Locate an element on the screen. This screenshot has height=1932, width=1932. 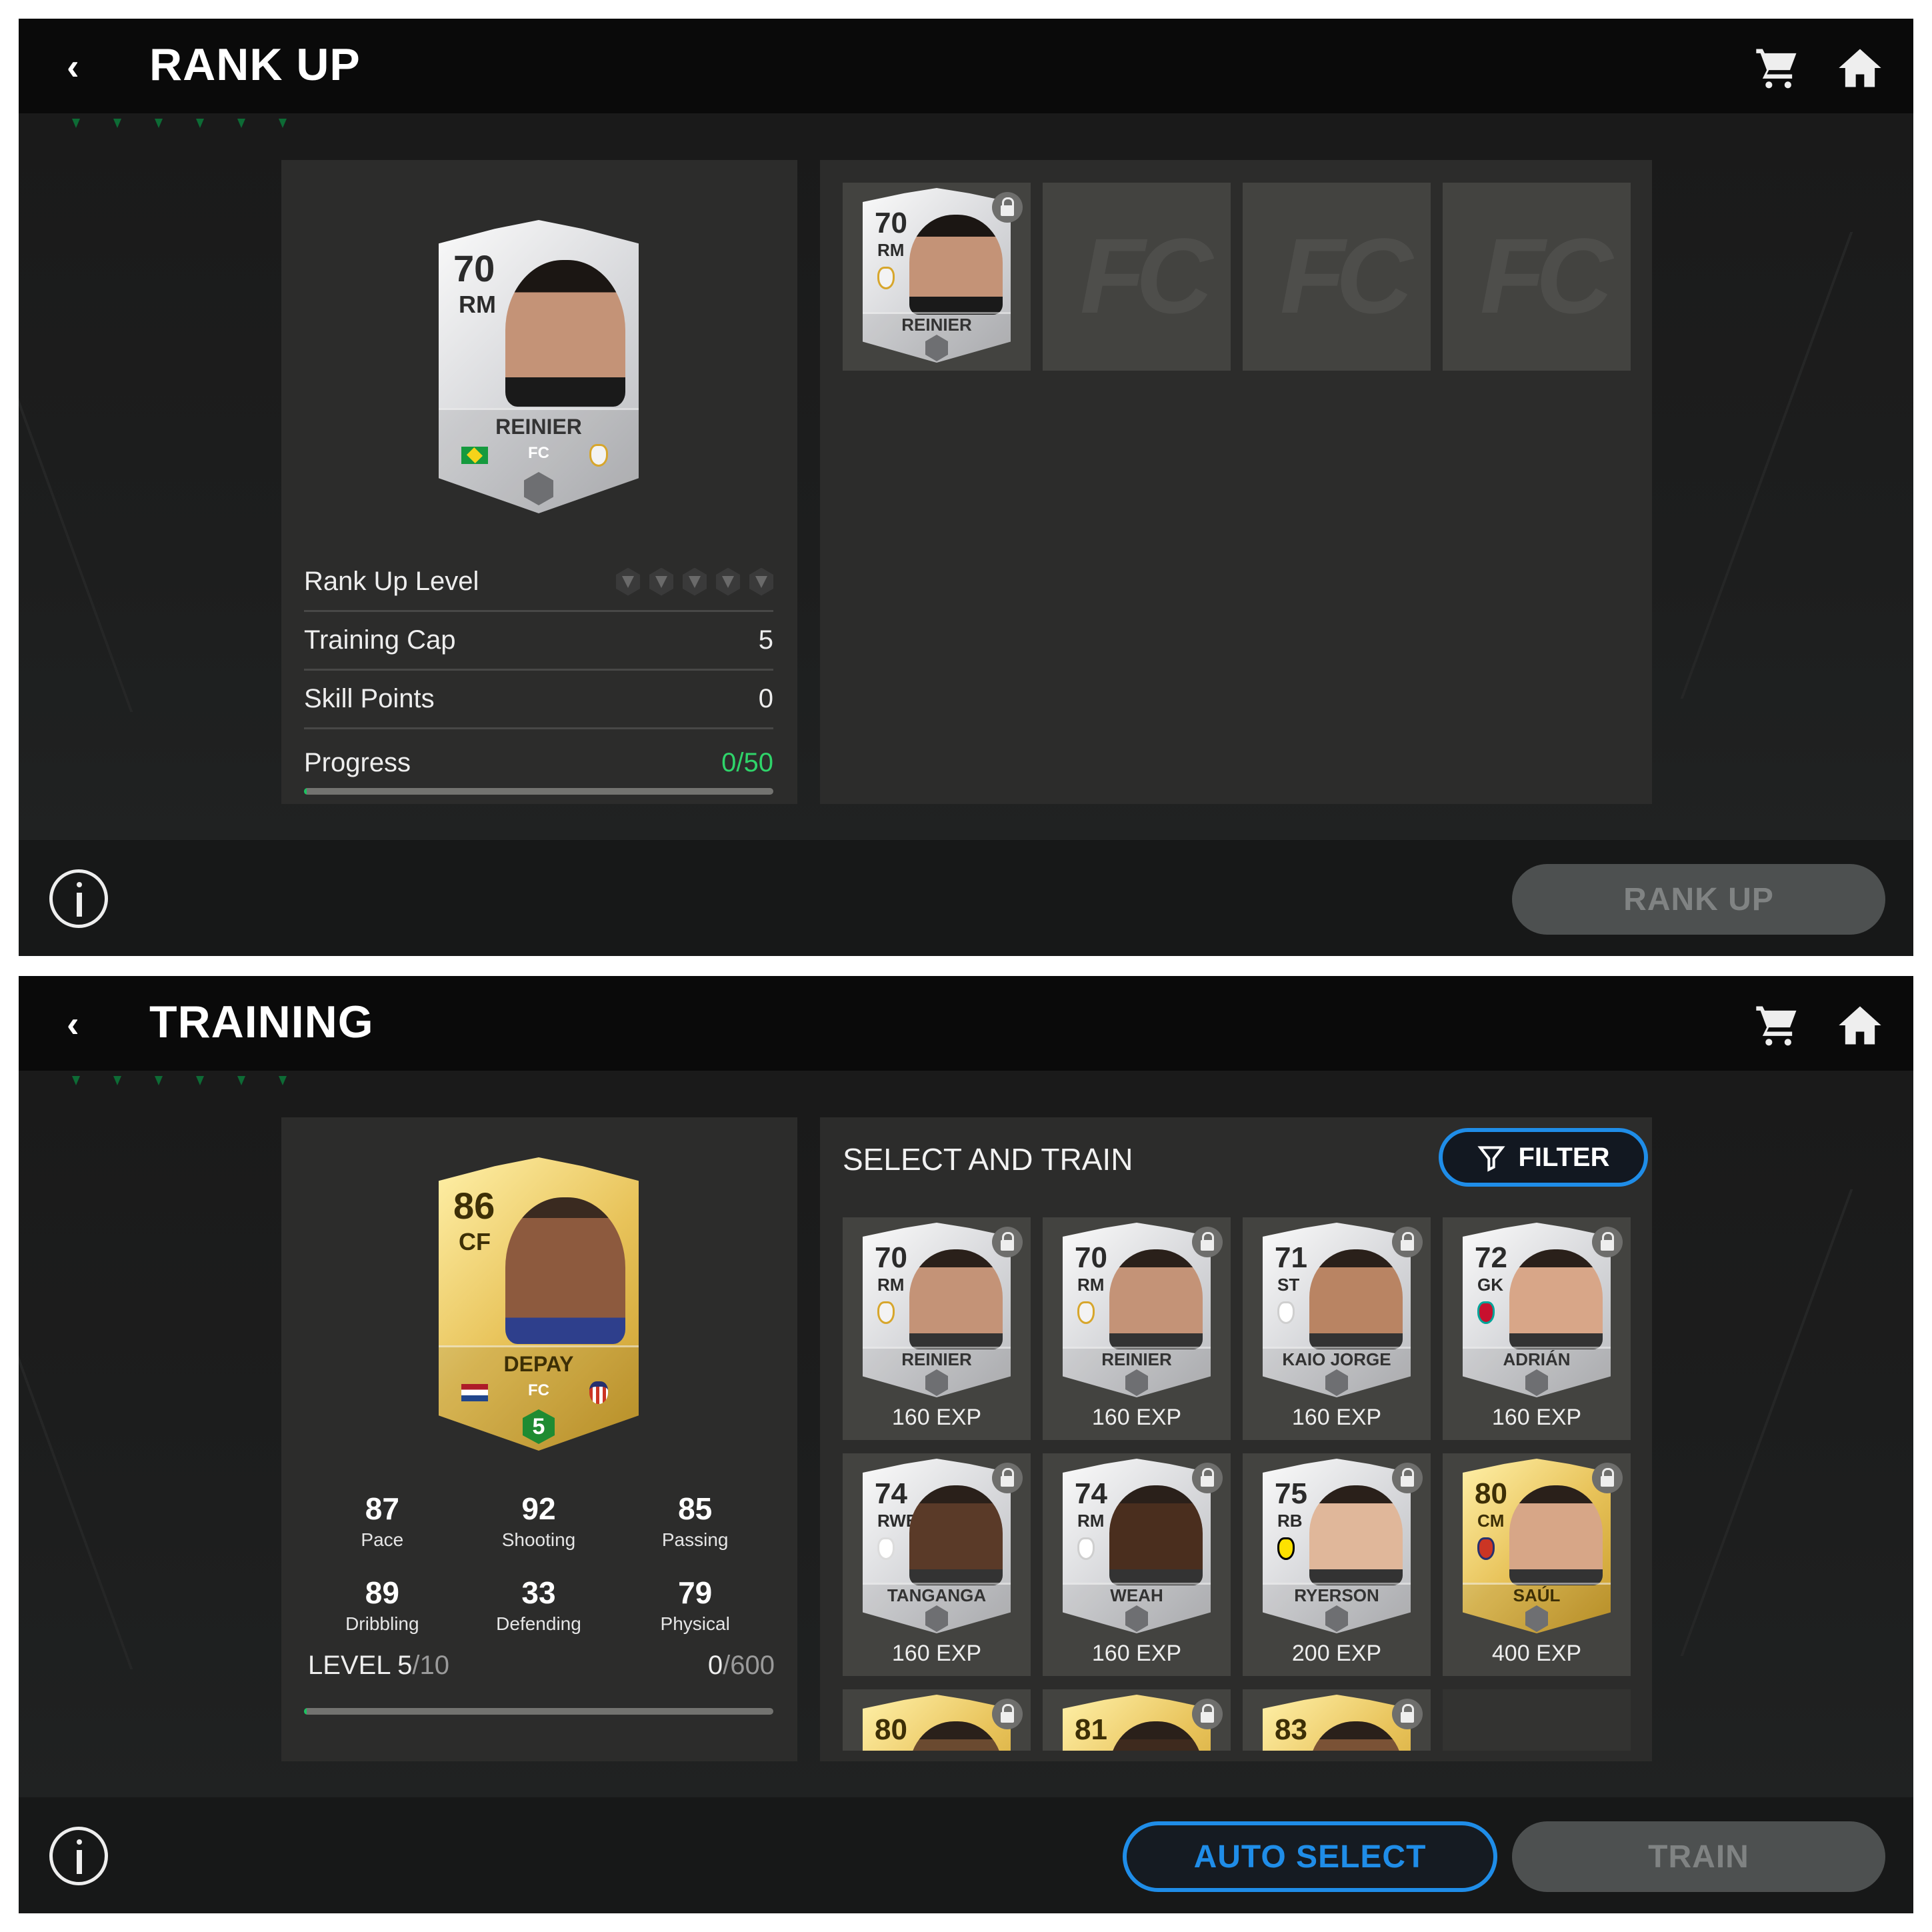
material-slot-4: FC is located at coordinates (1537, 277).